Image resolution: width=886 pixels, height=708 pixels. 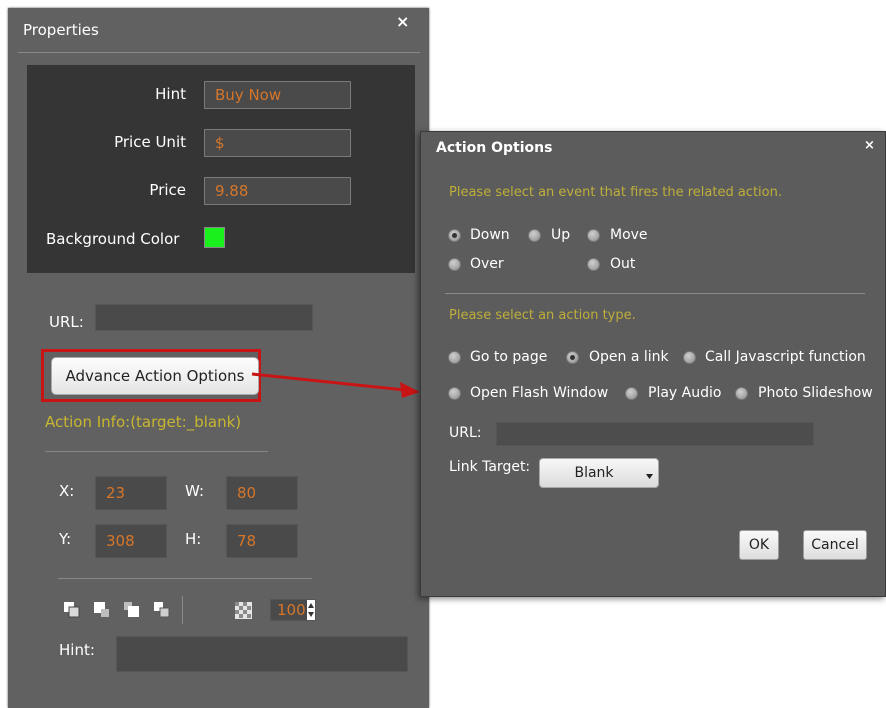 What do you see at coordinates (193, 539) in the screenshot?
I see `h-label: H:` at bounding box center [193, 539].